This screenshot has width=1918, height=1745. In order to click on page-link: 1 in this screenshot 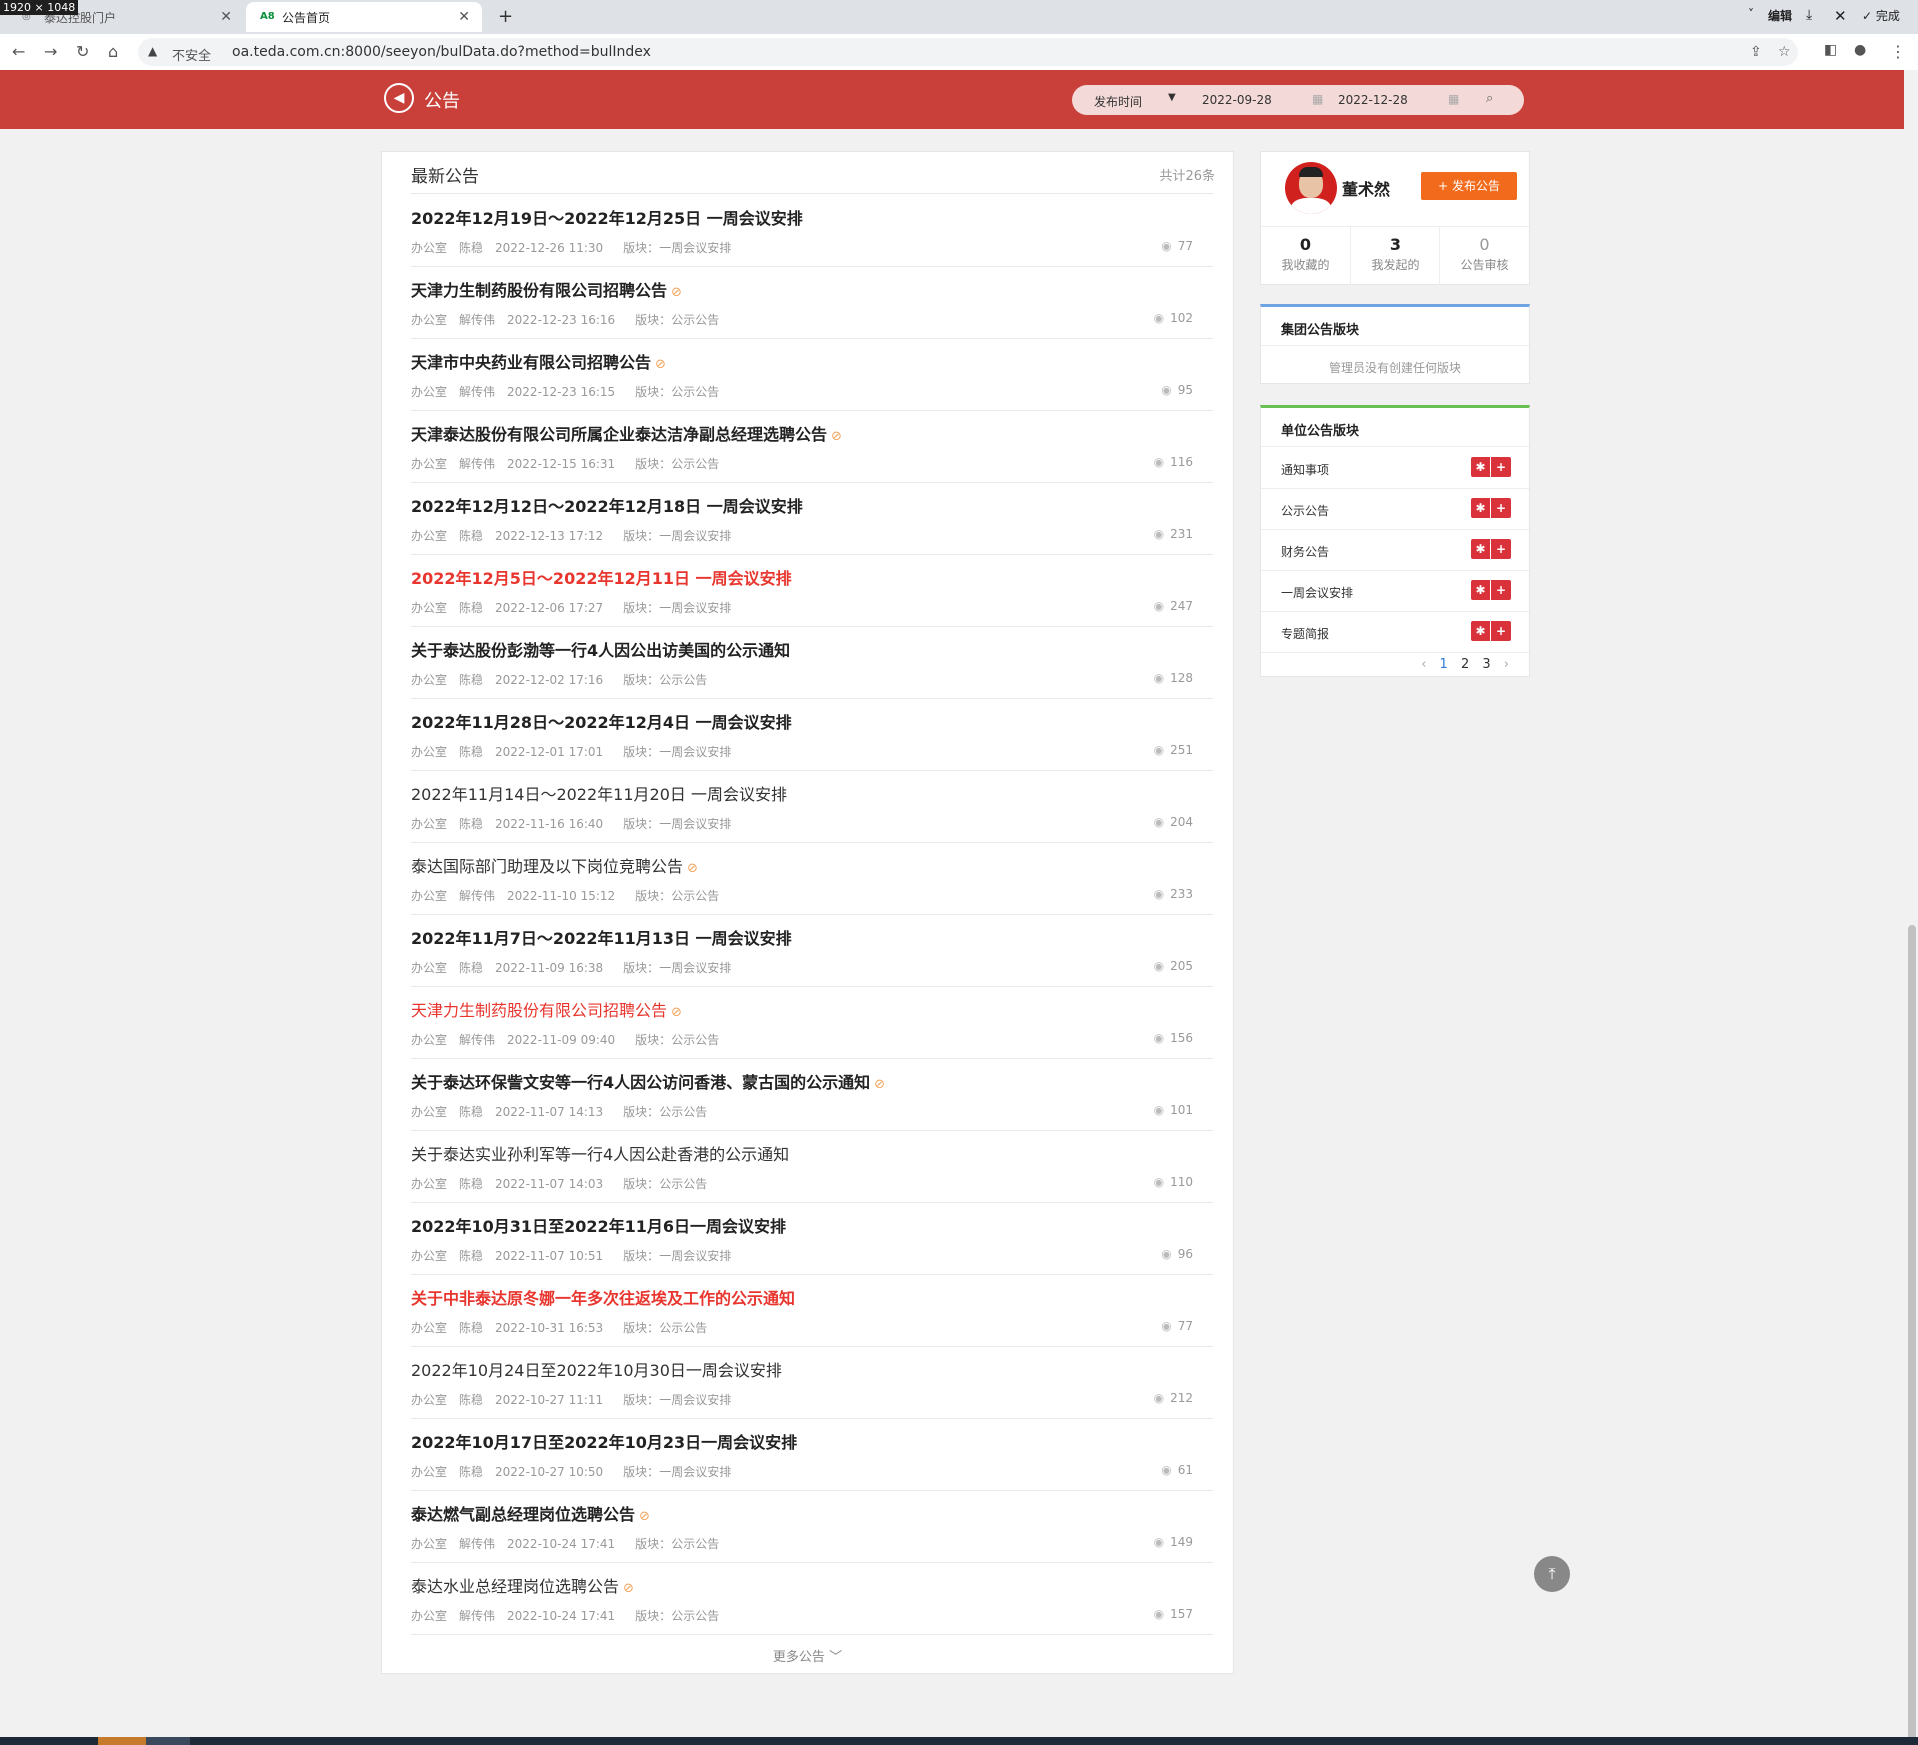, I will do `click(1444, 664)`.